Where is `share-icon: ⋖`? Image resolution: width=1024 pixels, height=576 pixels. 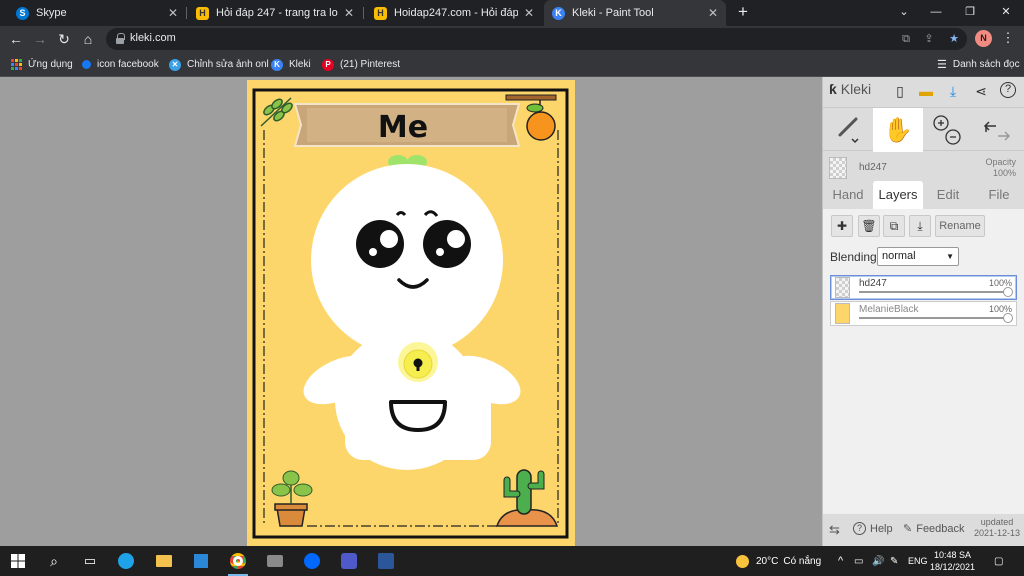 share-icon: ⋖ is located at coordinates (981, 91).